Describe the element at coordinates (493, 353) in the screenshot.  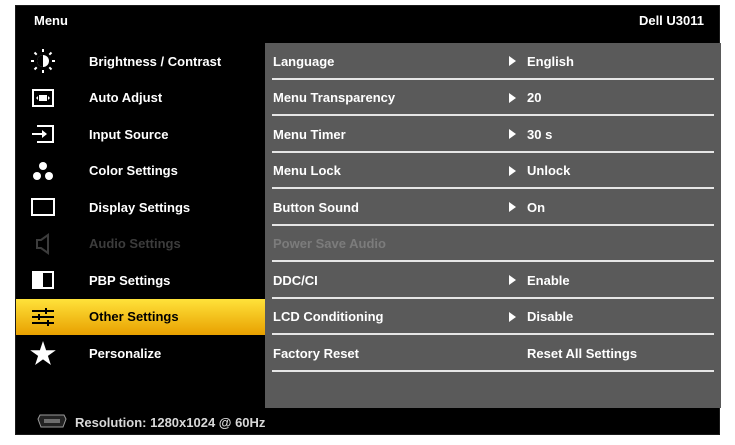
I see `setting-row-factory-reset: Factory Reset Reset All Settings` at that location.